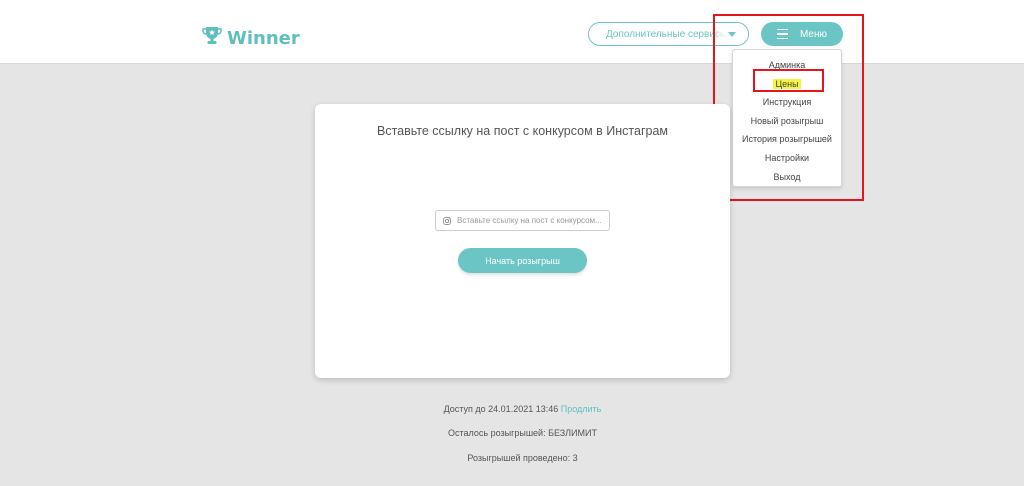 This screenshot has width=1024, height=486. I want to click on start-giveaway-button: Начать розыгрыш, so click(522, 260).